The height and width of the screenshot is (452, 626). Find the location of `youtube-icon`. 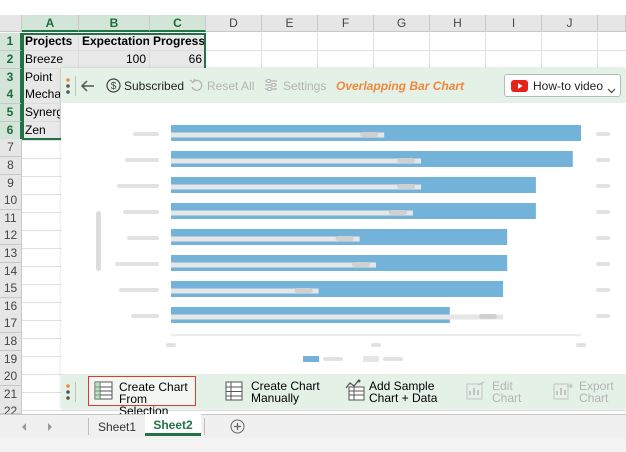

youtube-icon is located at coordinates (519, 86).